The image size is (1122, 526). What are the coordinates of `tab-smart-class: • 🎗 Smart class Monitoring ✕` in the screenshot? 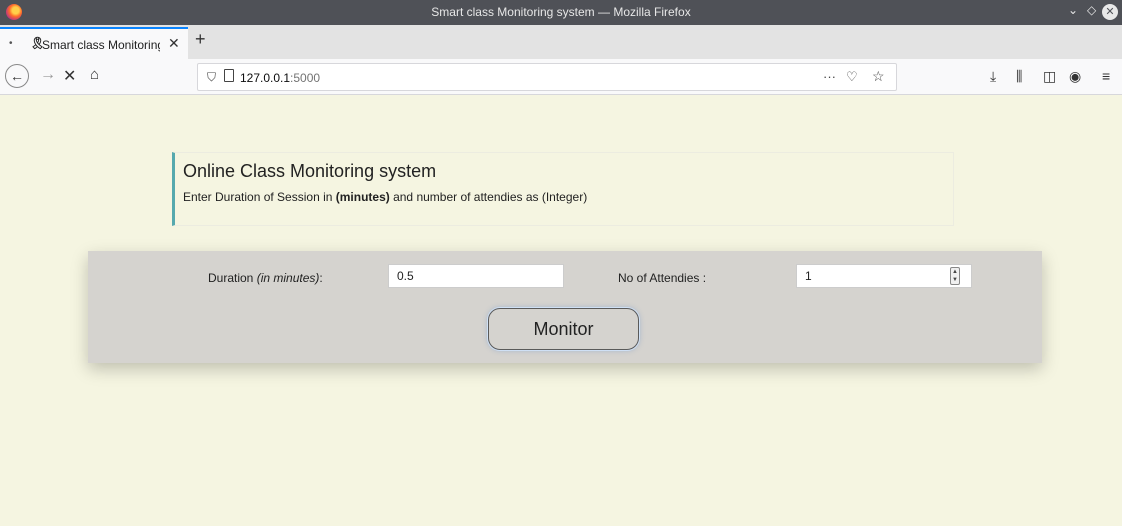 It's located at (94, 43).